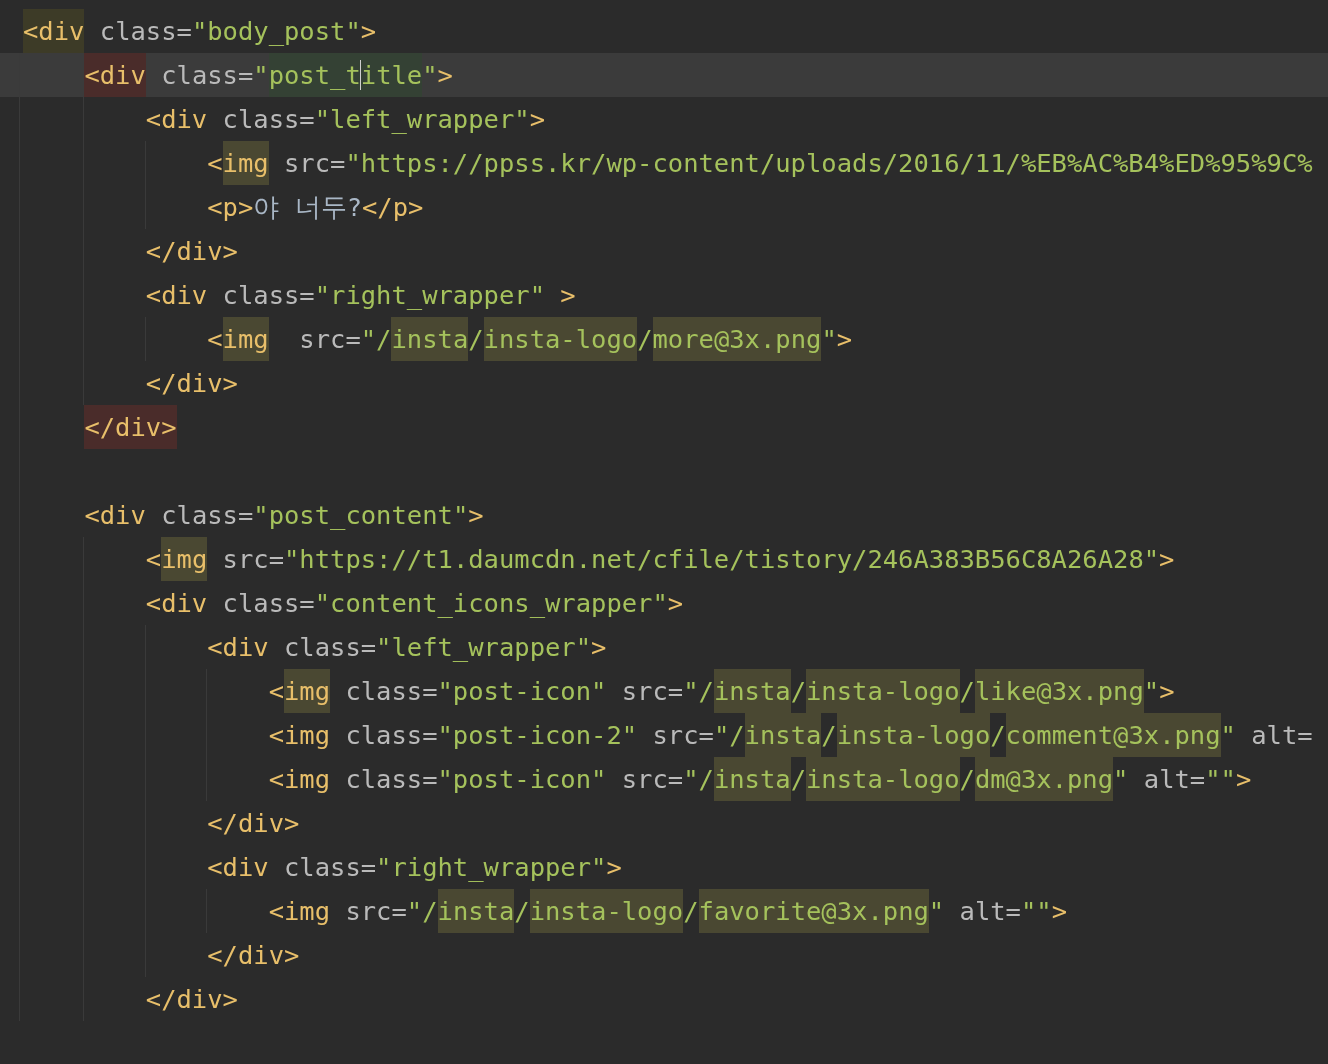 This screenshot has height=1064, width=1328. Describe the element at coordinates (664, 867) in the screenshot. I see `code-line: <div class="right_wrapper">` at that location.